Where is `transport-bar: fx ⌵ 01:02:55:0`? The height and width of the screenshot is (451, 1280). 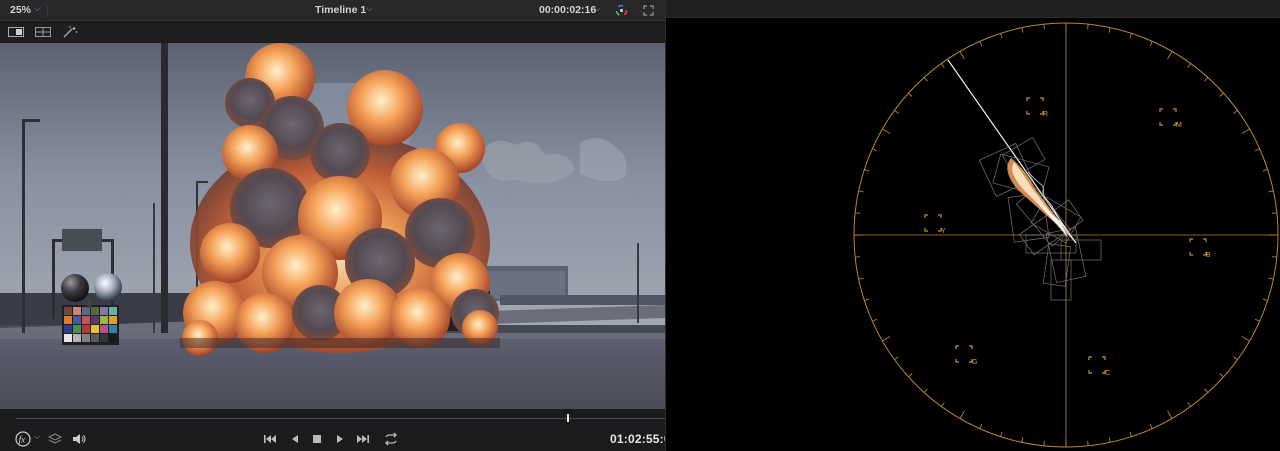
transport-bar: fx ⌵ 01:02:55:0 is located at coordinates (335, 439).